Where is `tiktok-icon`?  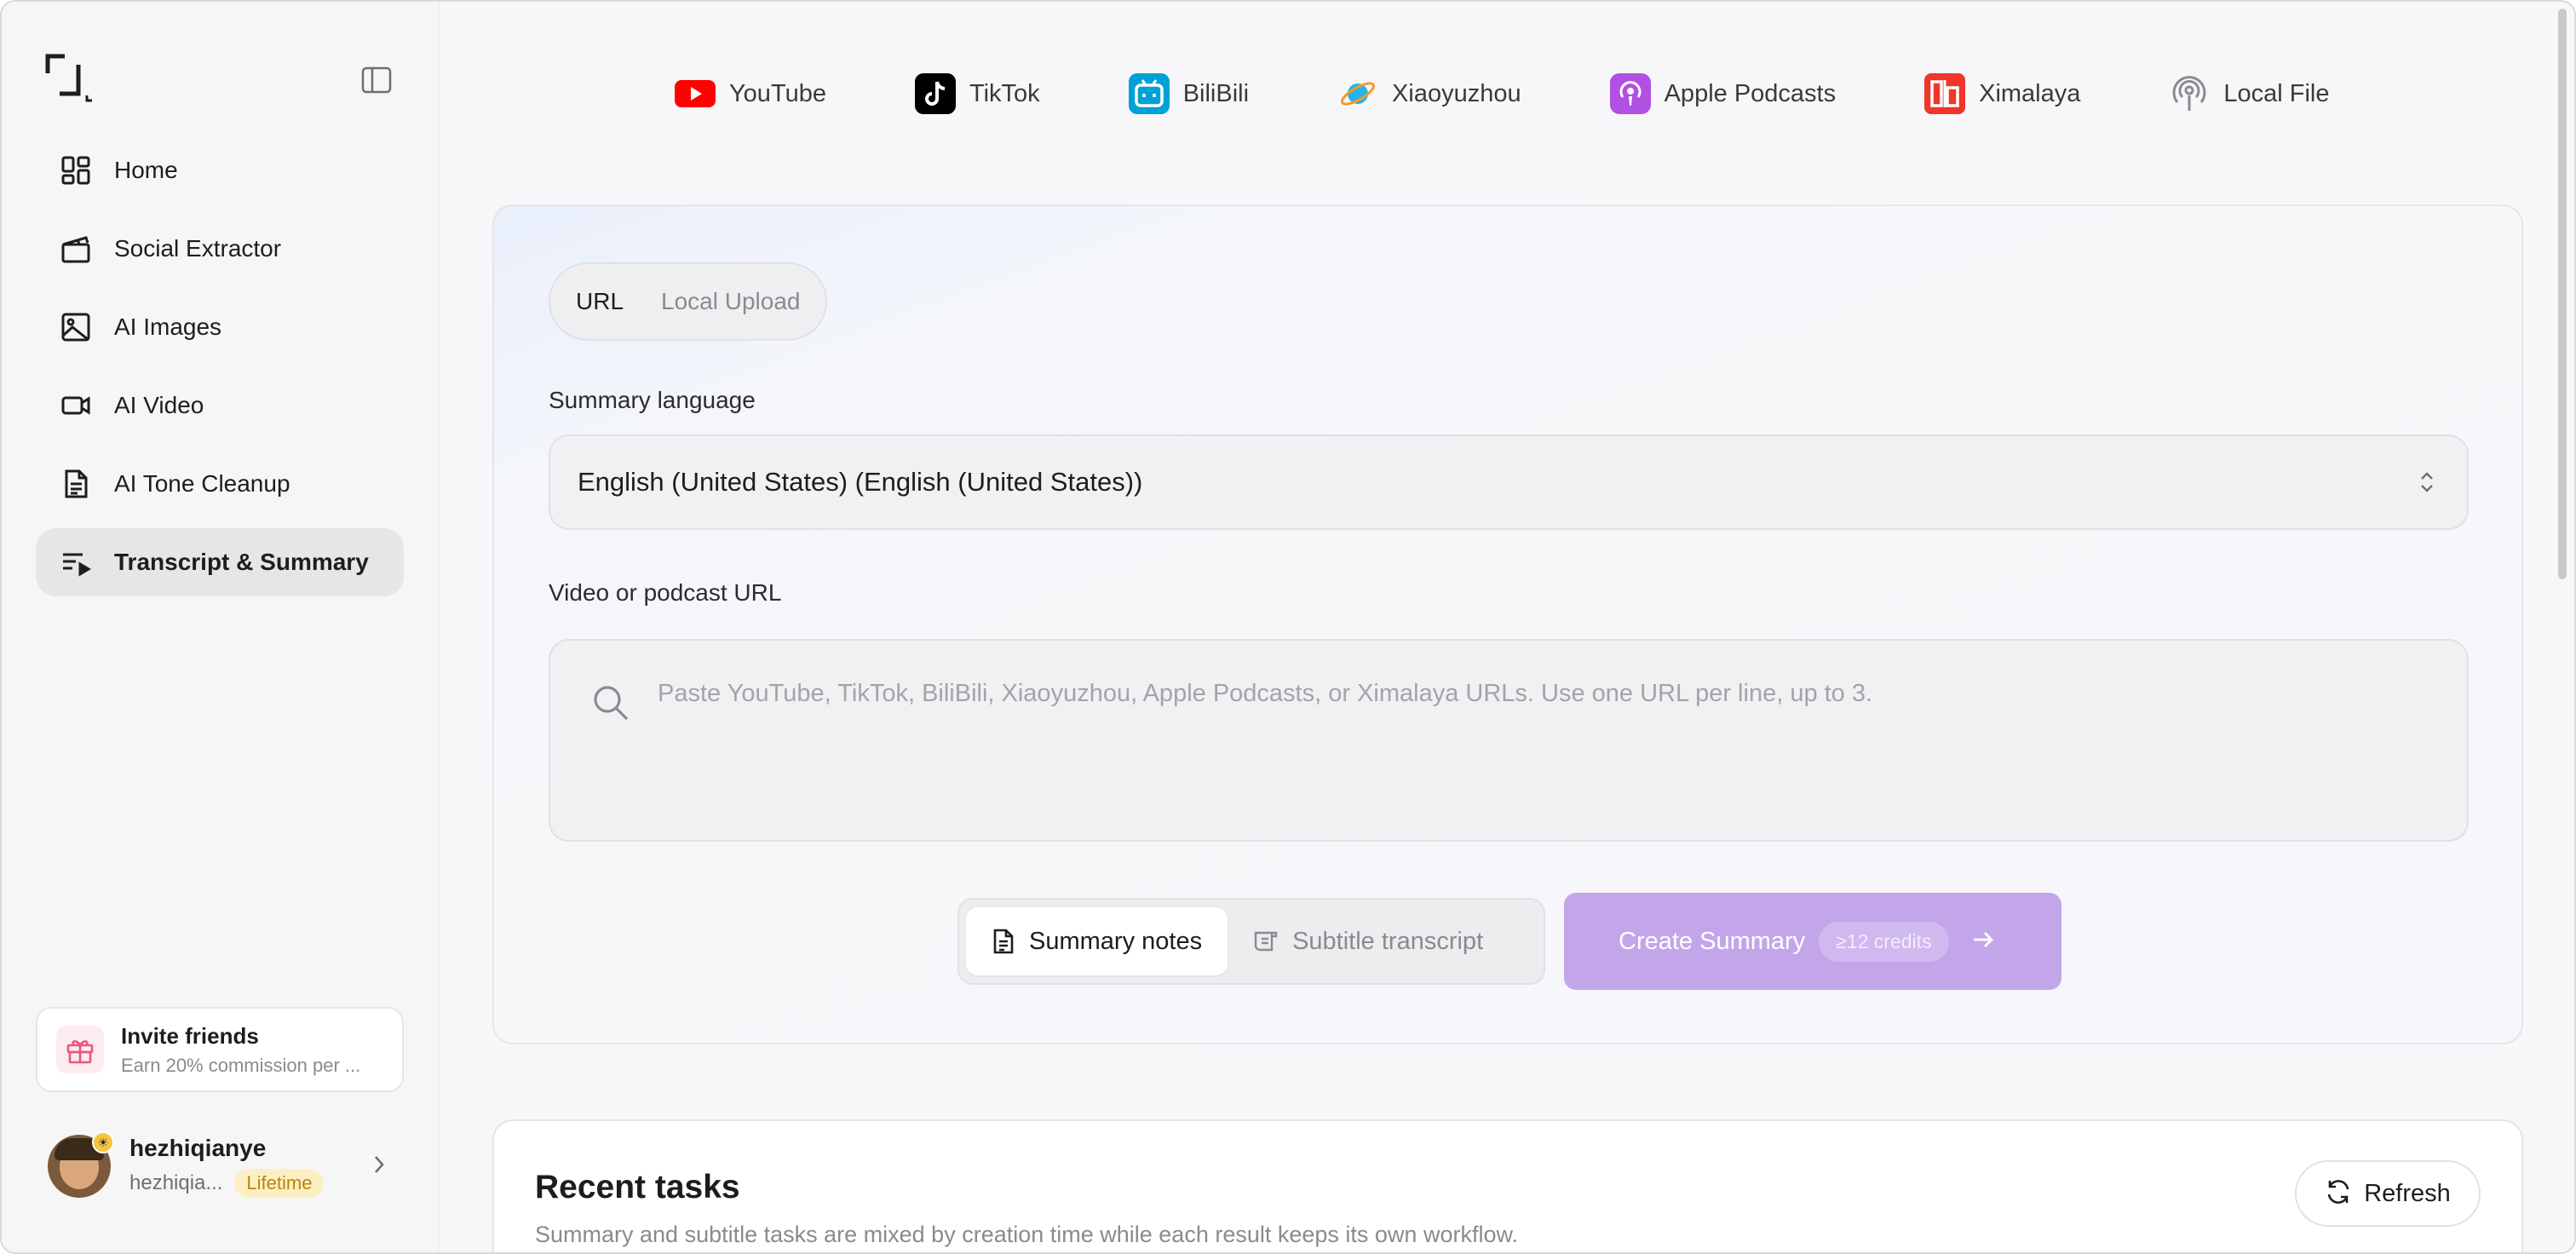 tiktok-icon is located at coordinates (935, 93).